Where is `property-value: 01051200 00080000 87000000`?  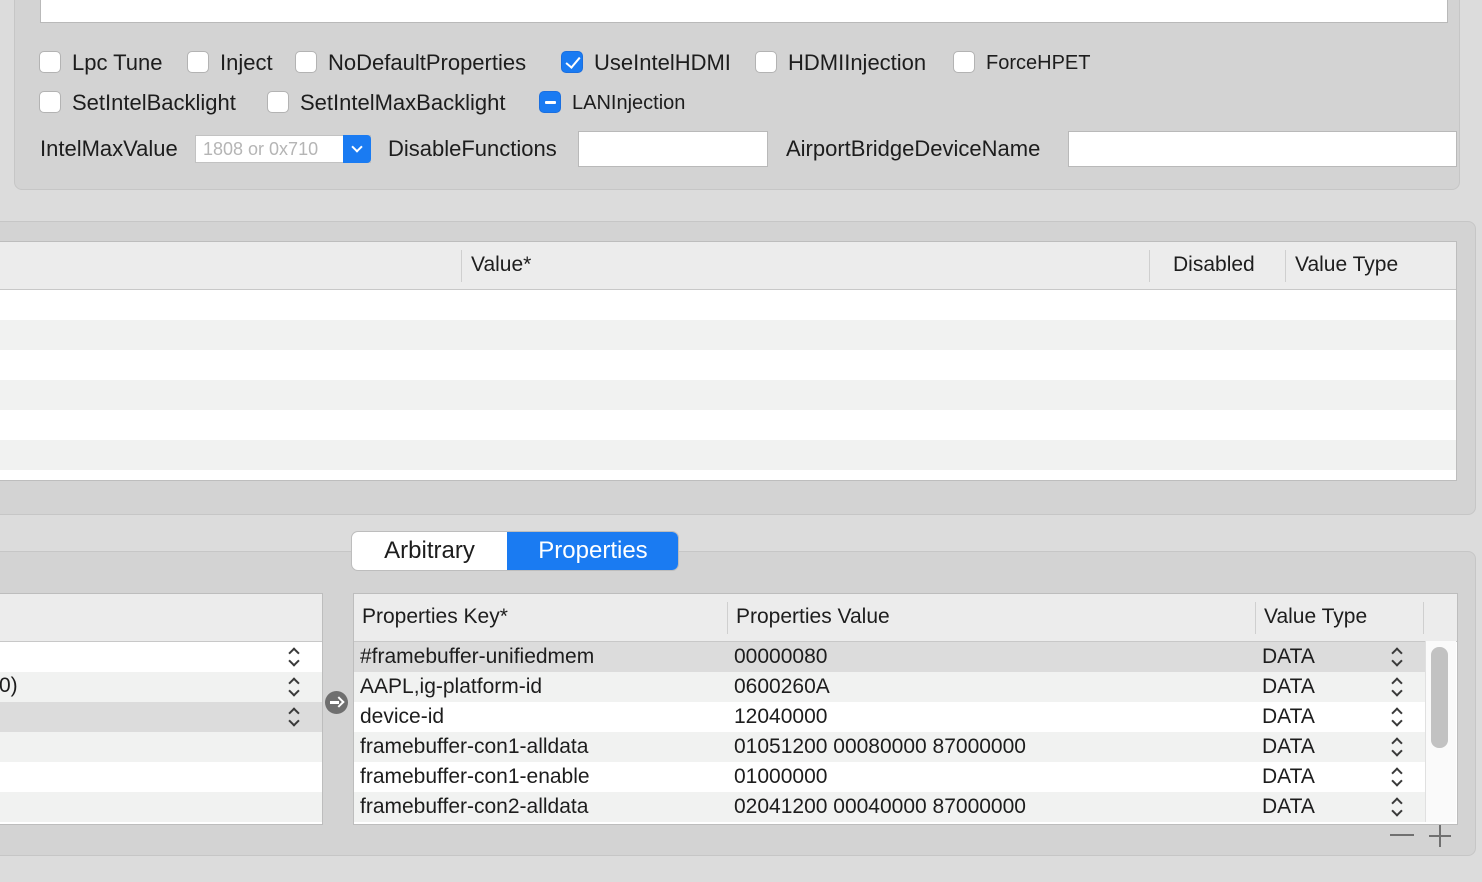
property-value: 01051200 00080000 87000000 is located at coordinates (880, 746).